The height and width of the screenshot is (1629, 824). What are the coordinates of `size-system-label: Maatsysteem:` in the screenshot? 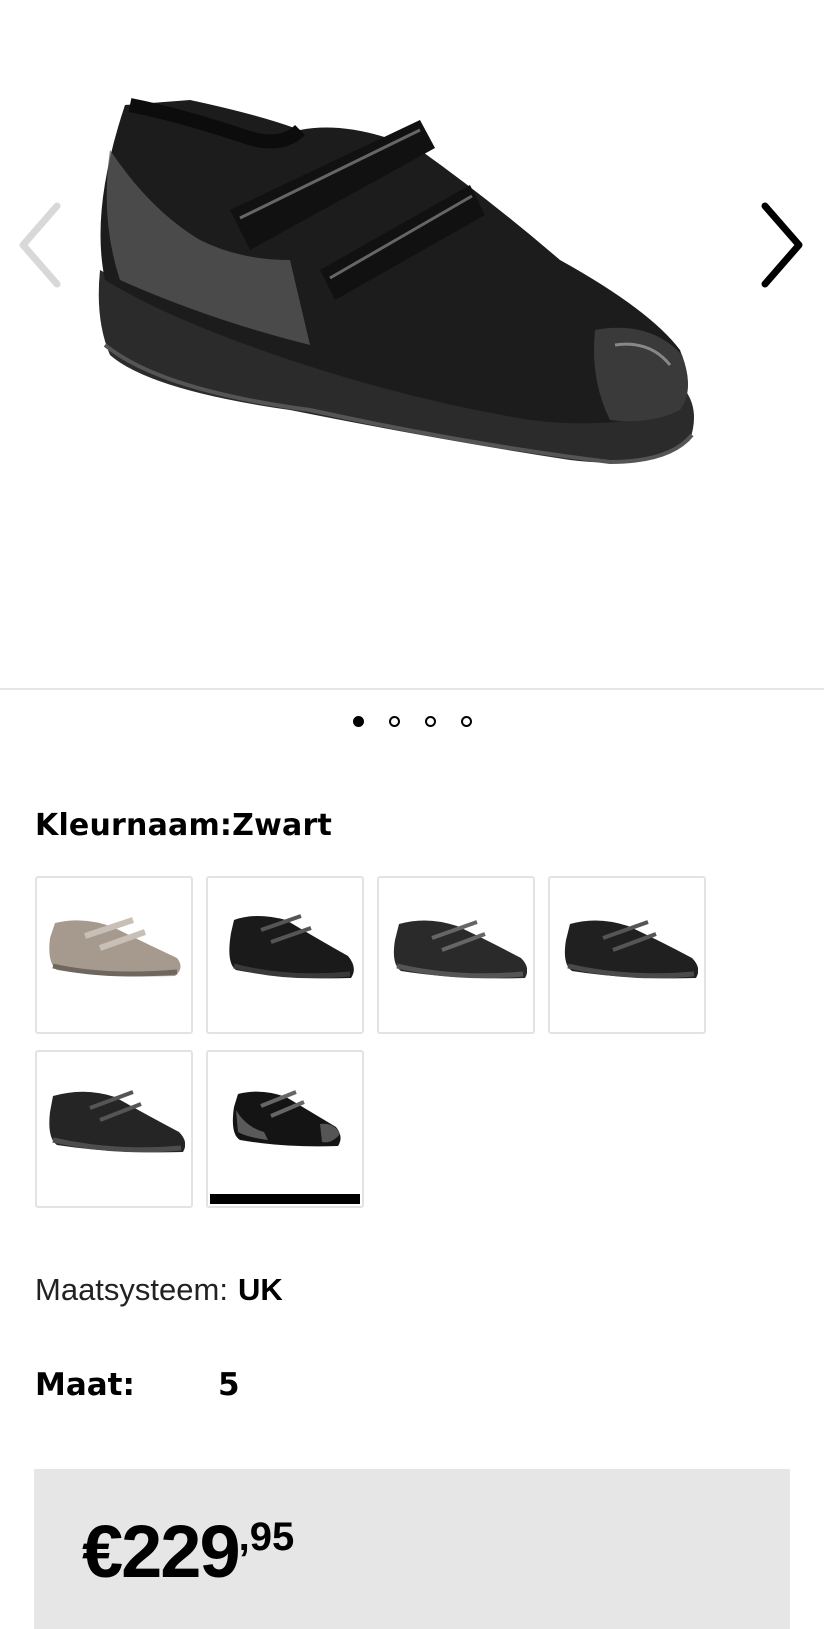 It's located at (131, 1289).